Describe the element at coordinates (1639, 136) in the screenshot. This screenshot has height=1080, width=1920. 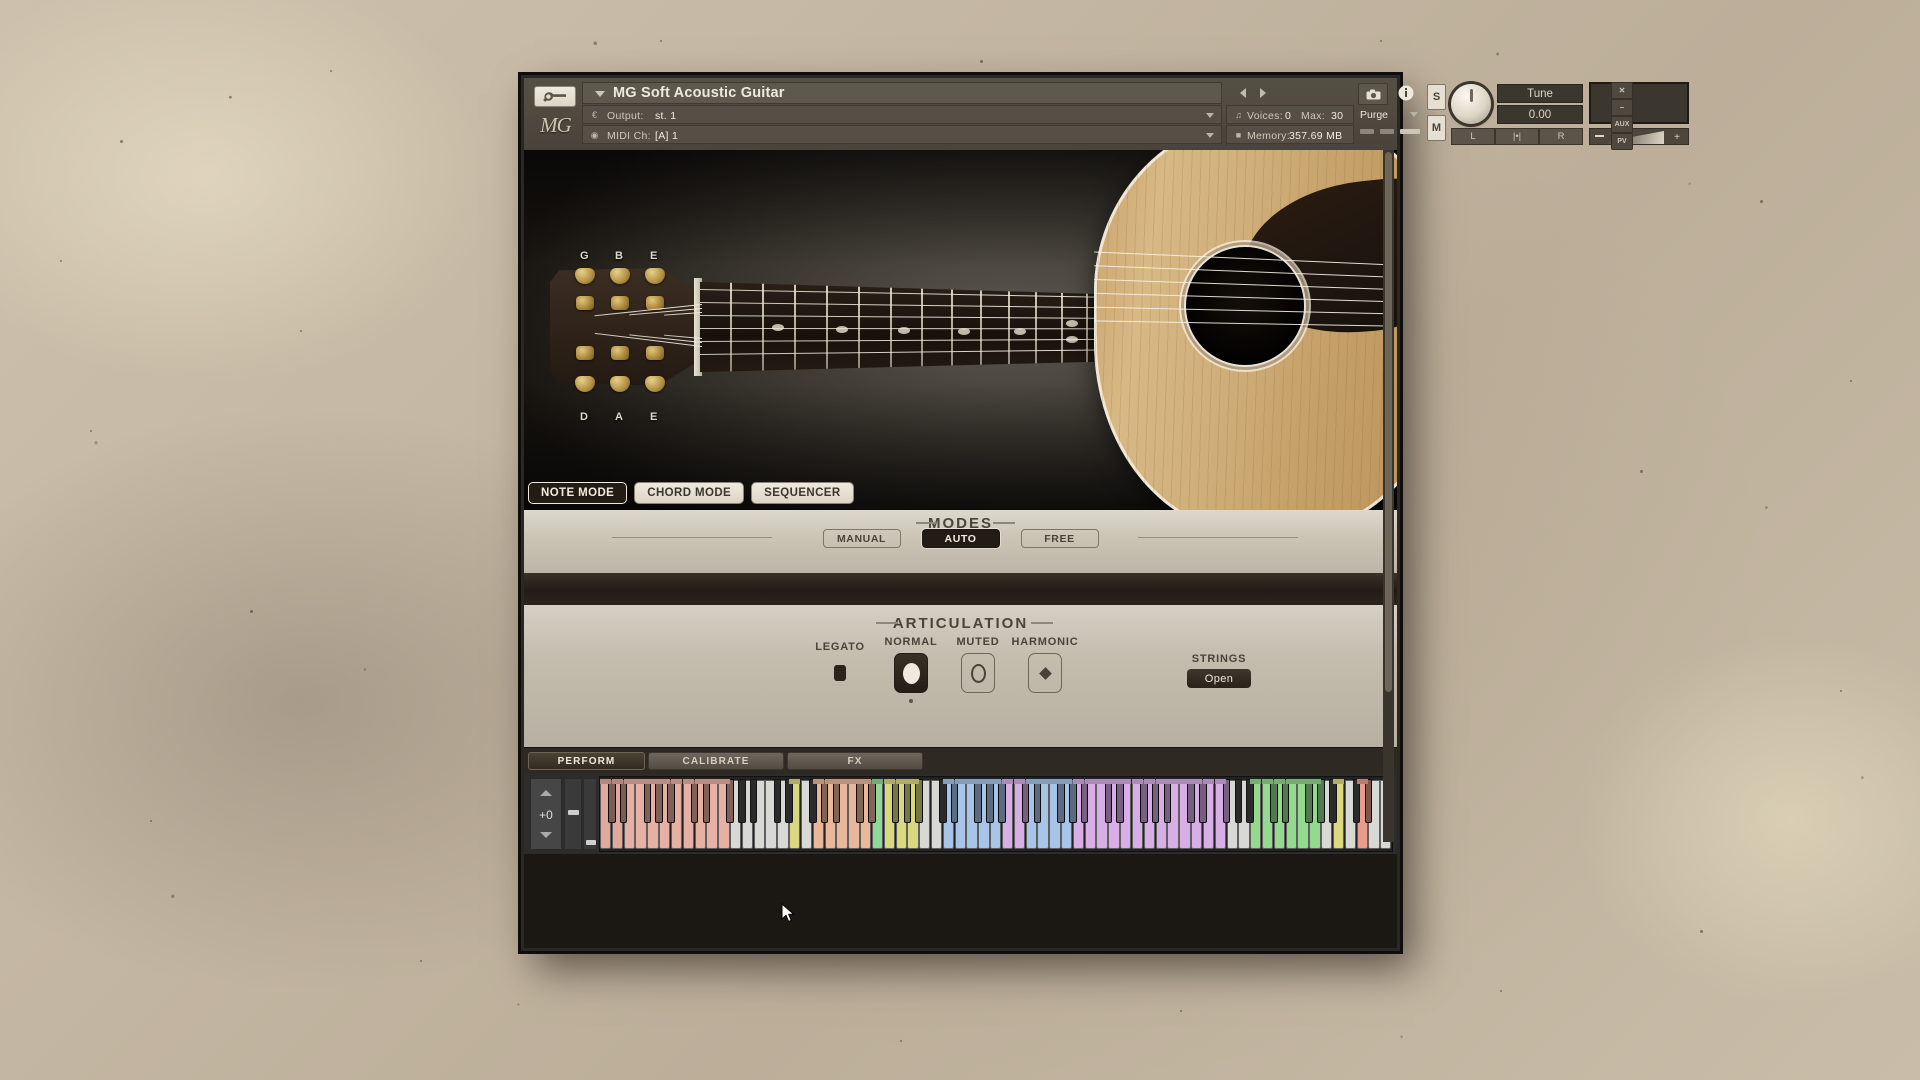
I see `volume-slider: +` at that location.